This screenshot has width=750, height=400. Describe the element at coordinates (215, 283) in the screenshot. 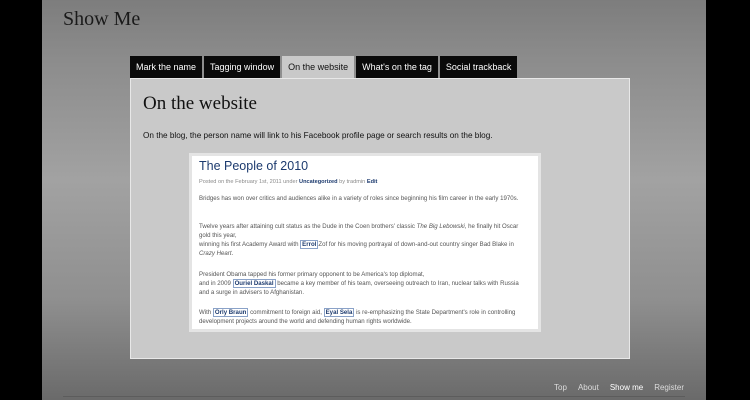

I see `text-span: and in 2009` at that location.